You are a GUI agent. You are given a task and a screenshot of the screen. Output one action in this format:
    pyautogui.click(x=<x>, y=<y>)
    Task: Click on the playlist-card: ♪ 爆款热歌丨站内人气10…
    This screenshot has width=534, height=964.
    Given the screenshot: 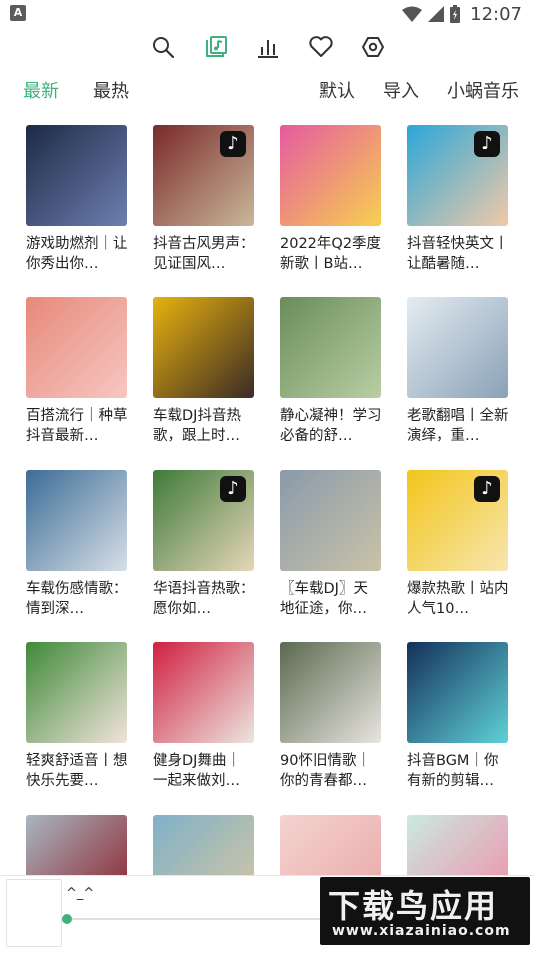 What is the action you would take?
    pyautogui.click(x=458, y=544)
    